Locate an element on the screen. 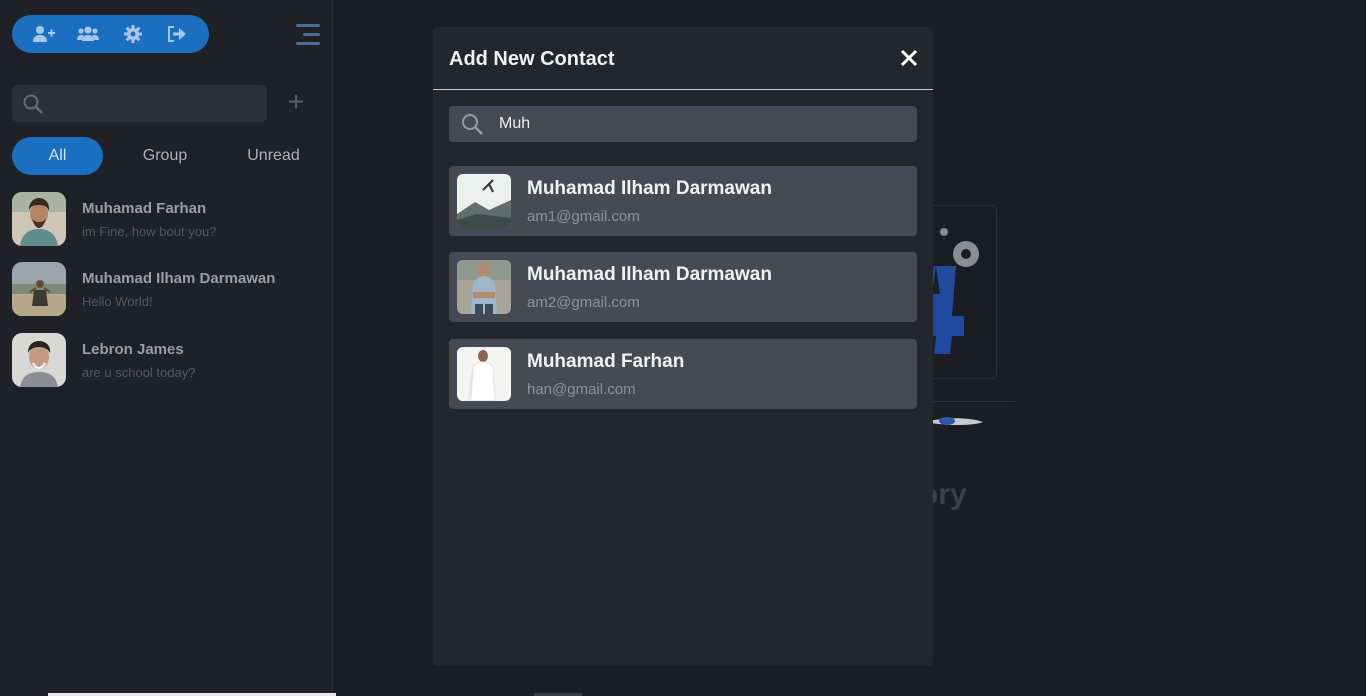 Image resolution: width=1366 pixels, height=696 pixels. chat-list-item: Muhamad Farhan im Fine, how bout you? is located at coordinates (167, 219).